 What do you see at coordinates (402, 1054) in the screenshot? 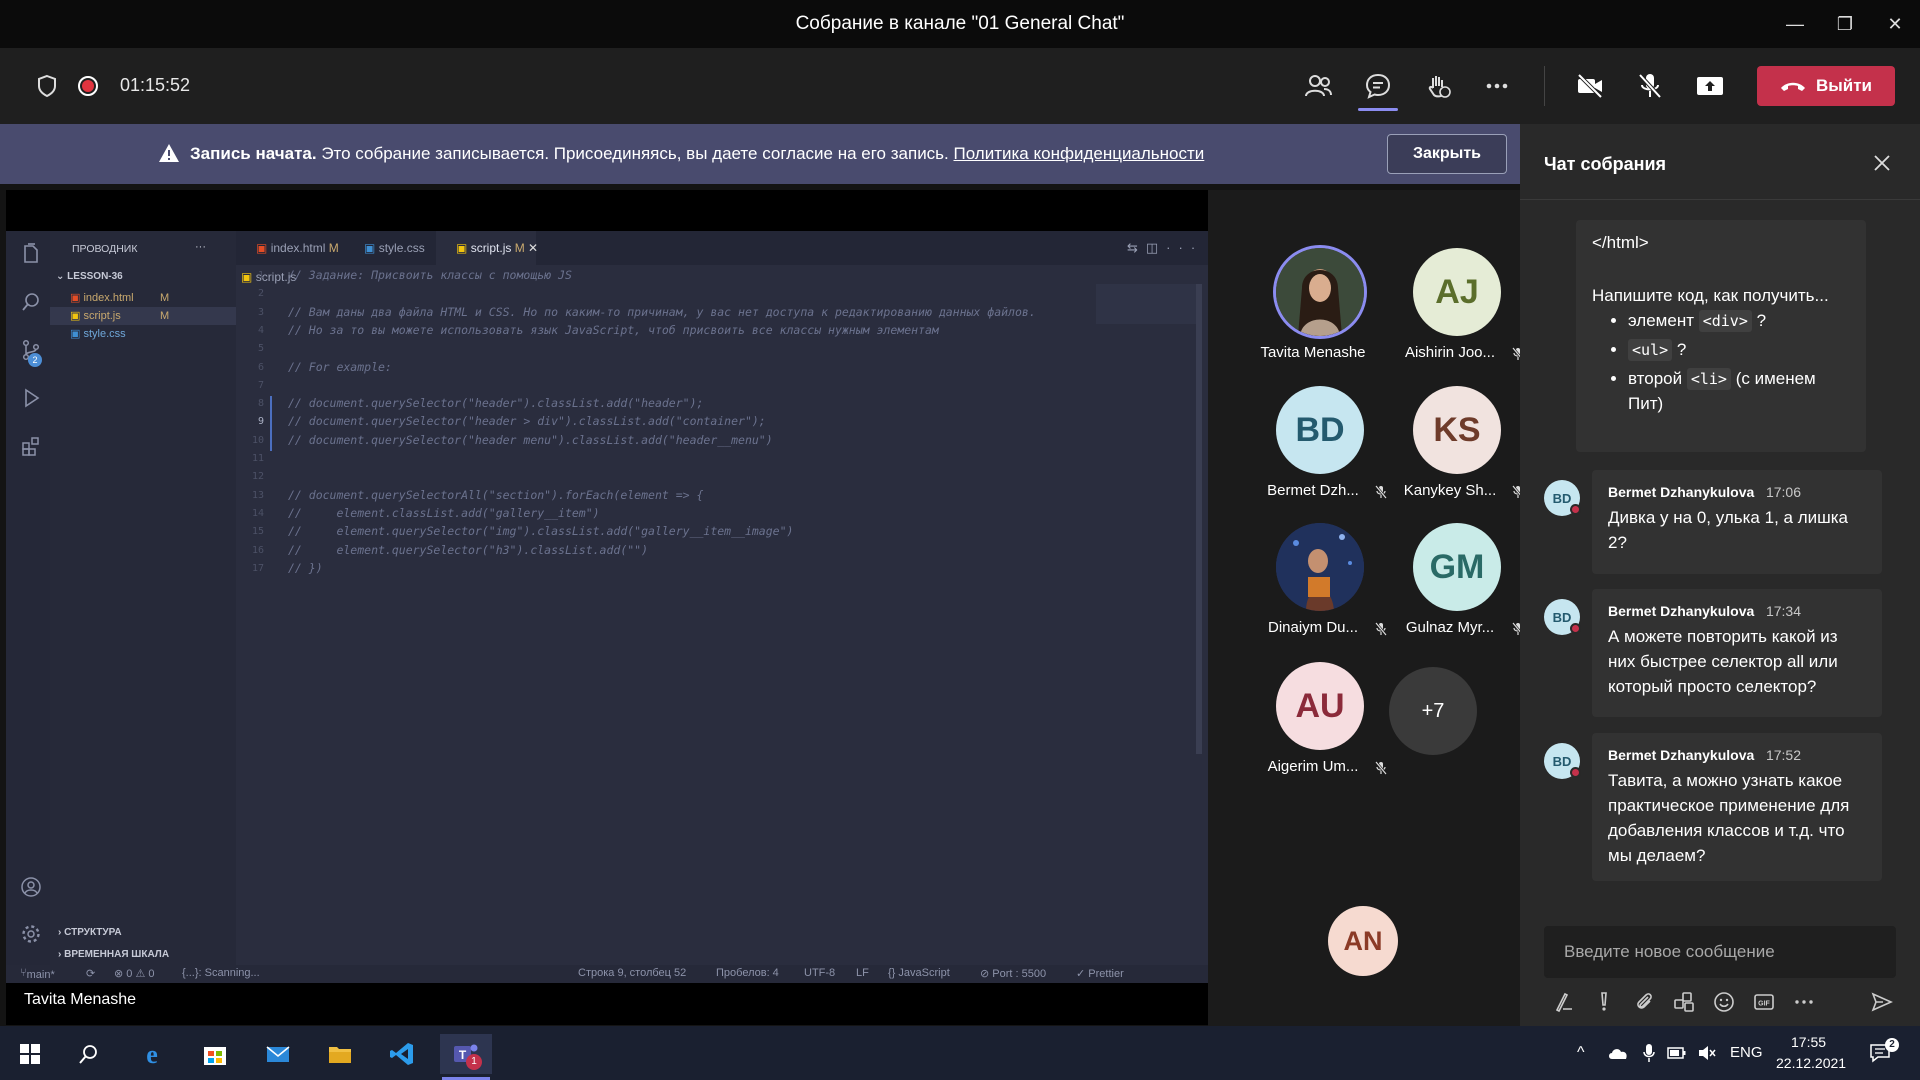
I see `taskbar-vscode` at bounding box center [402, 1054].